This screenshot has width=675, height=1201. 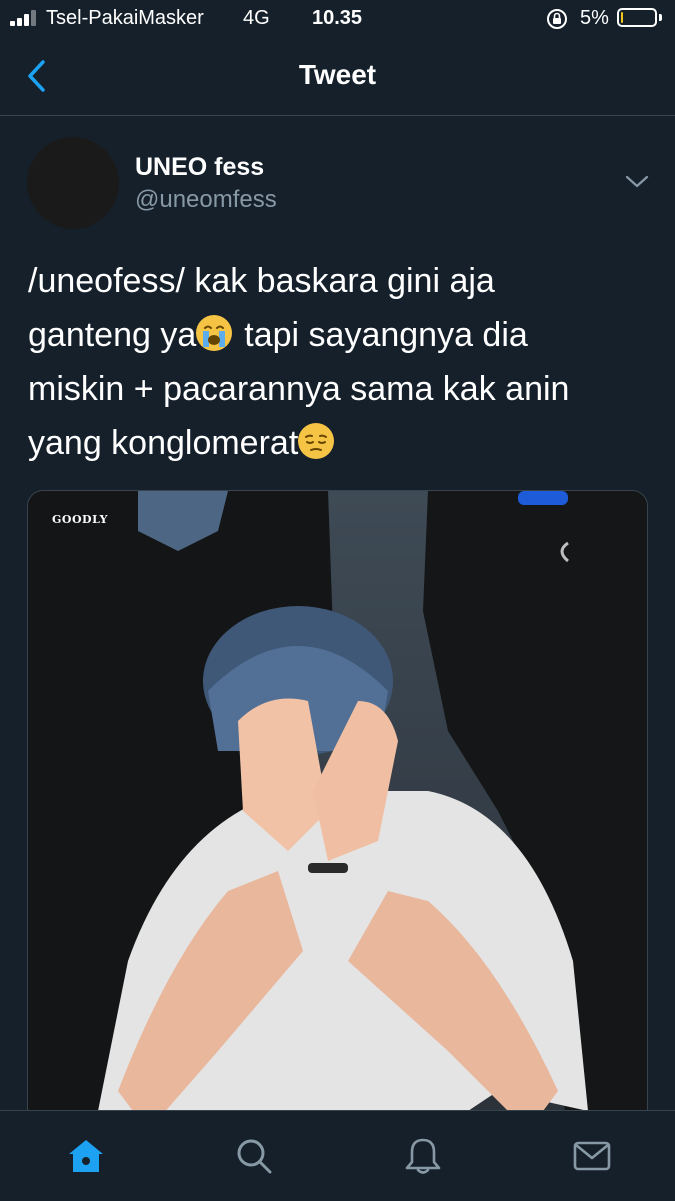 What do you see at coordinates (622, 17) in the screenshot?
I see `battery-level-fill` at bounding box center [622, 17].